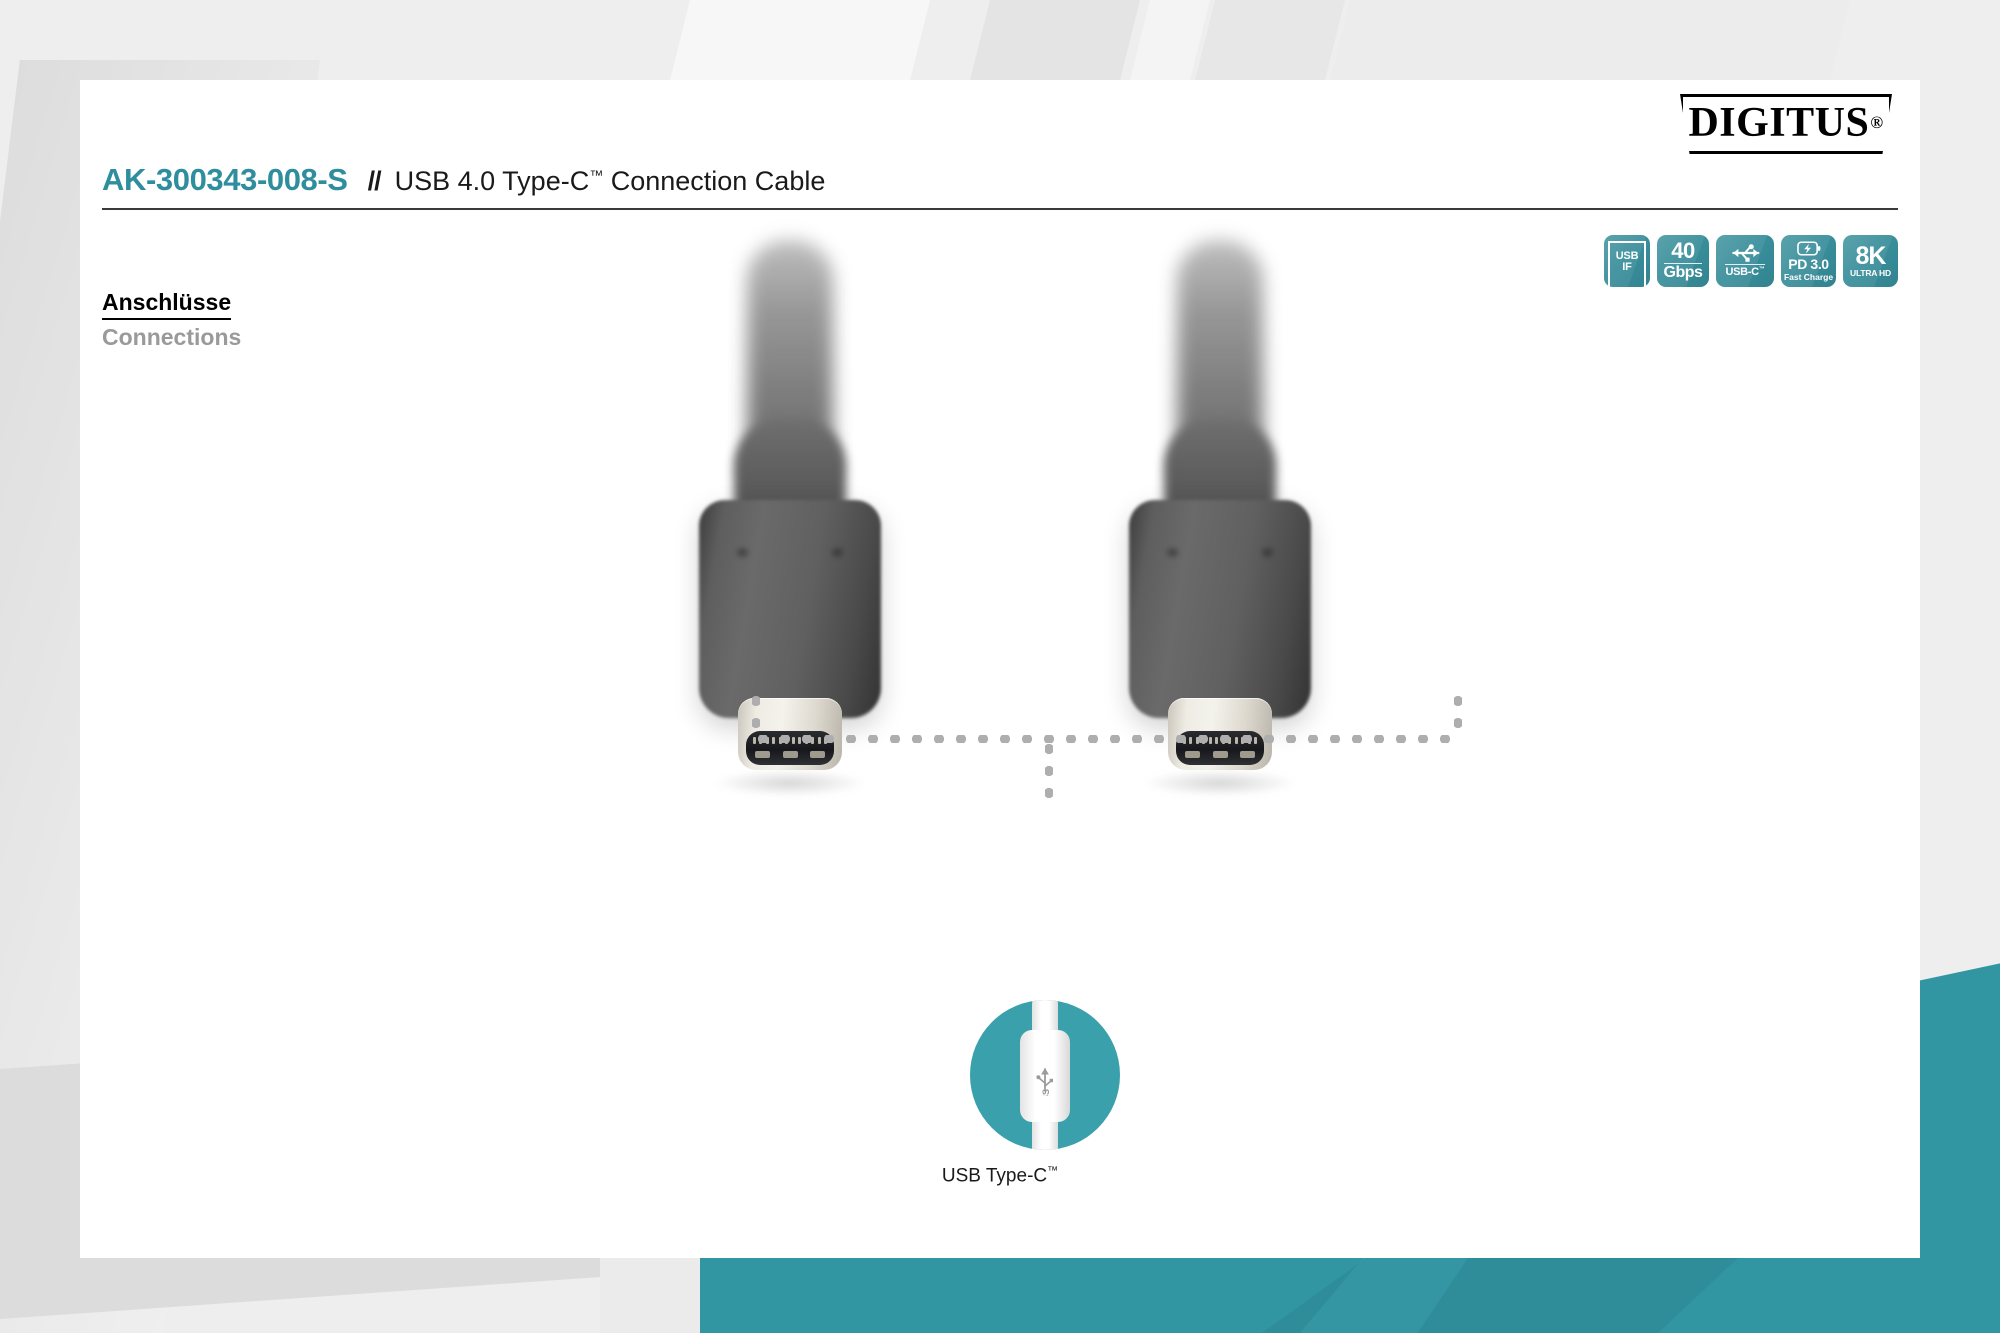  I want to click on badge-resolution-value: 8K, so click(1871, 255).